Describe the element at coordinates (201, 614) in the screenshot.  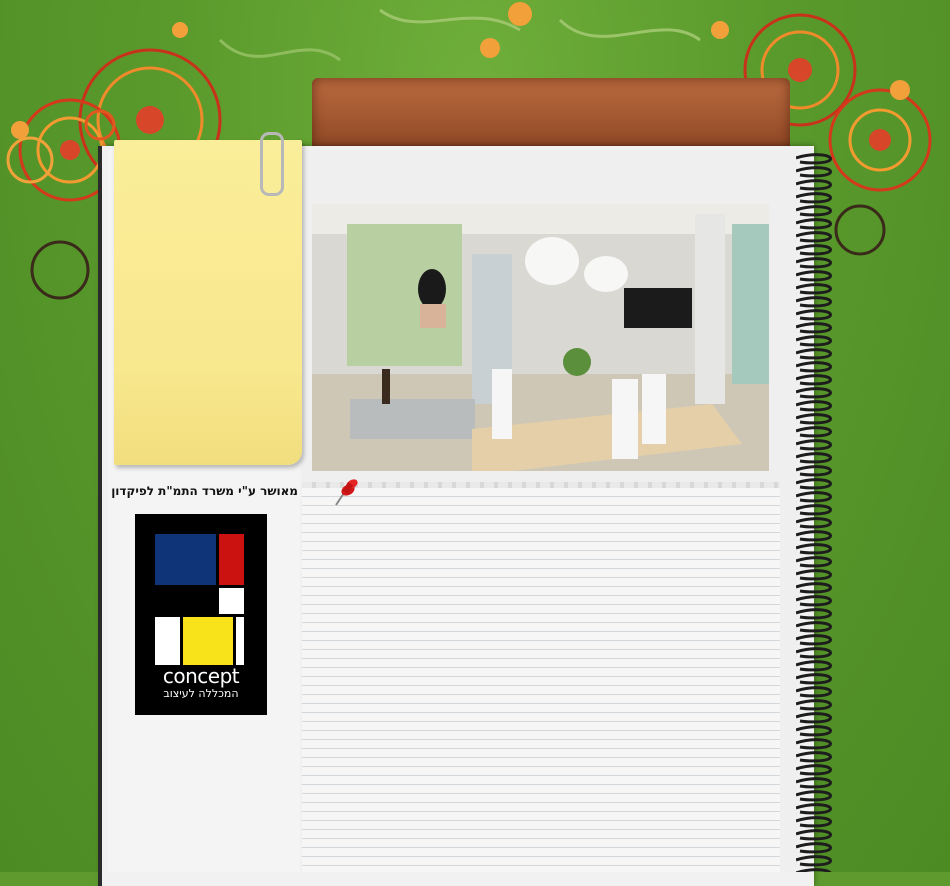
I see `concept-logo: concept המכללה לעיצוב` at that location.